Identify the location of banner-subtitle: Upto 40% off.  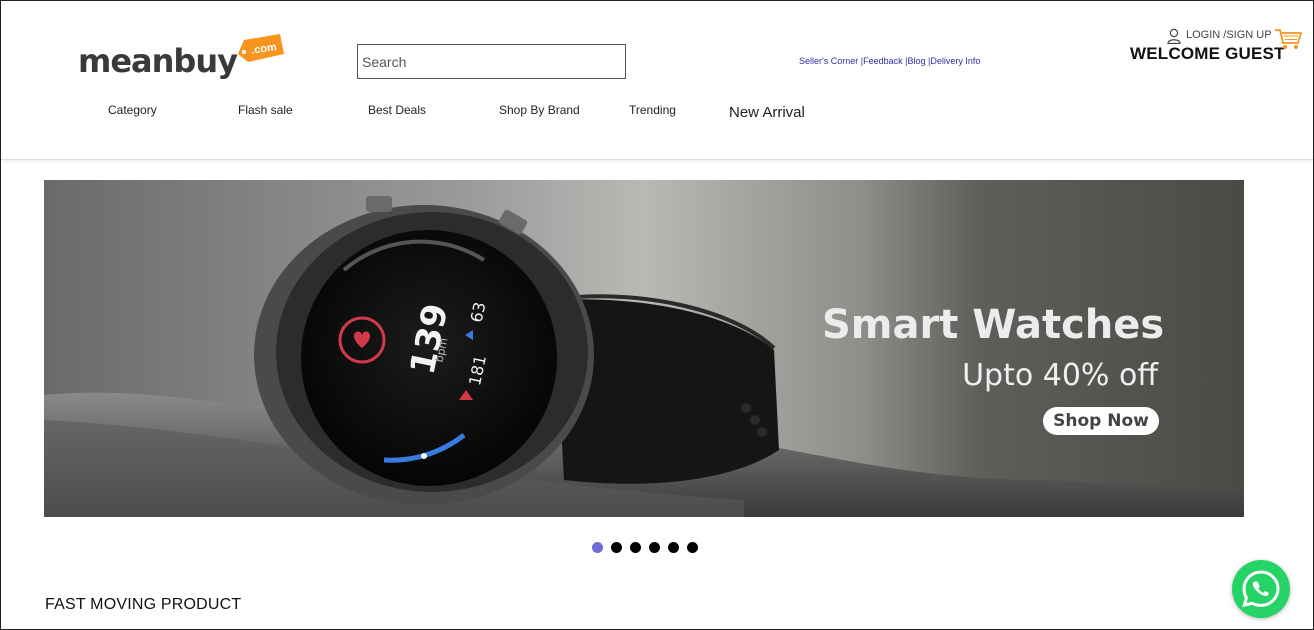
(1060, 375).